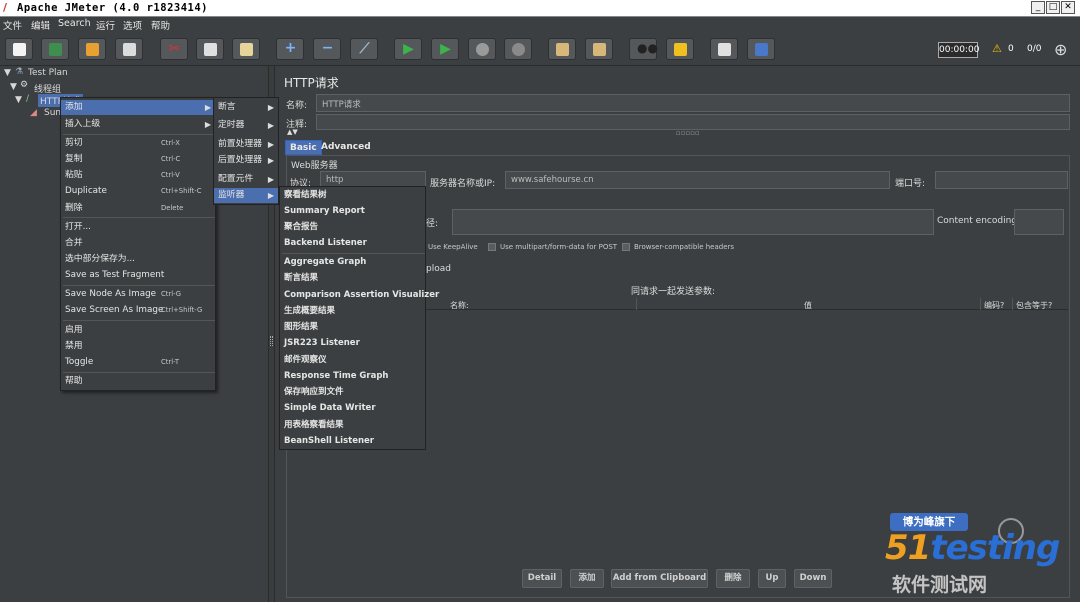 This screenshot has width=1080, height=602. I want to click on submenu-item-post-processors: 后置处理器 ▶, so click(246, 160).